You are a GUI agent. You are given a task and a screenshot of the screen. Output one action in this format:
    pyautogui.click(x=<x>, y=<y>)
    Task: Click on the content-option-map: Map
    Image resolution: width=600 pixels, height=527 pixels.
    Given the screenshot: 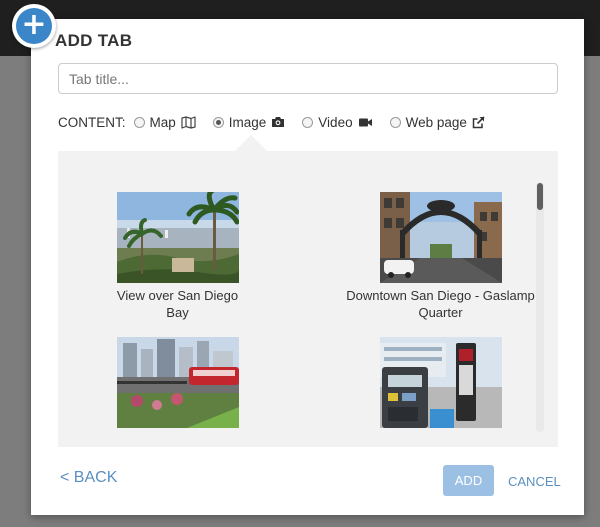 What is the action you would take?
    pyautogui.click(x=164, y=122)
    